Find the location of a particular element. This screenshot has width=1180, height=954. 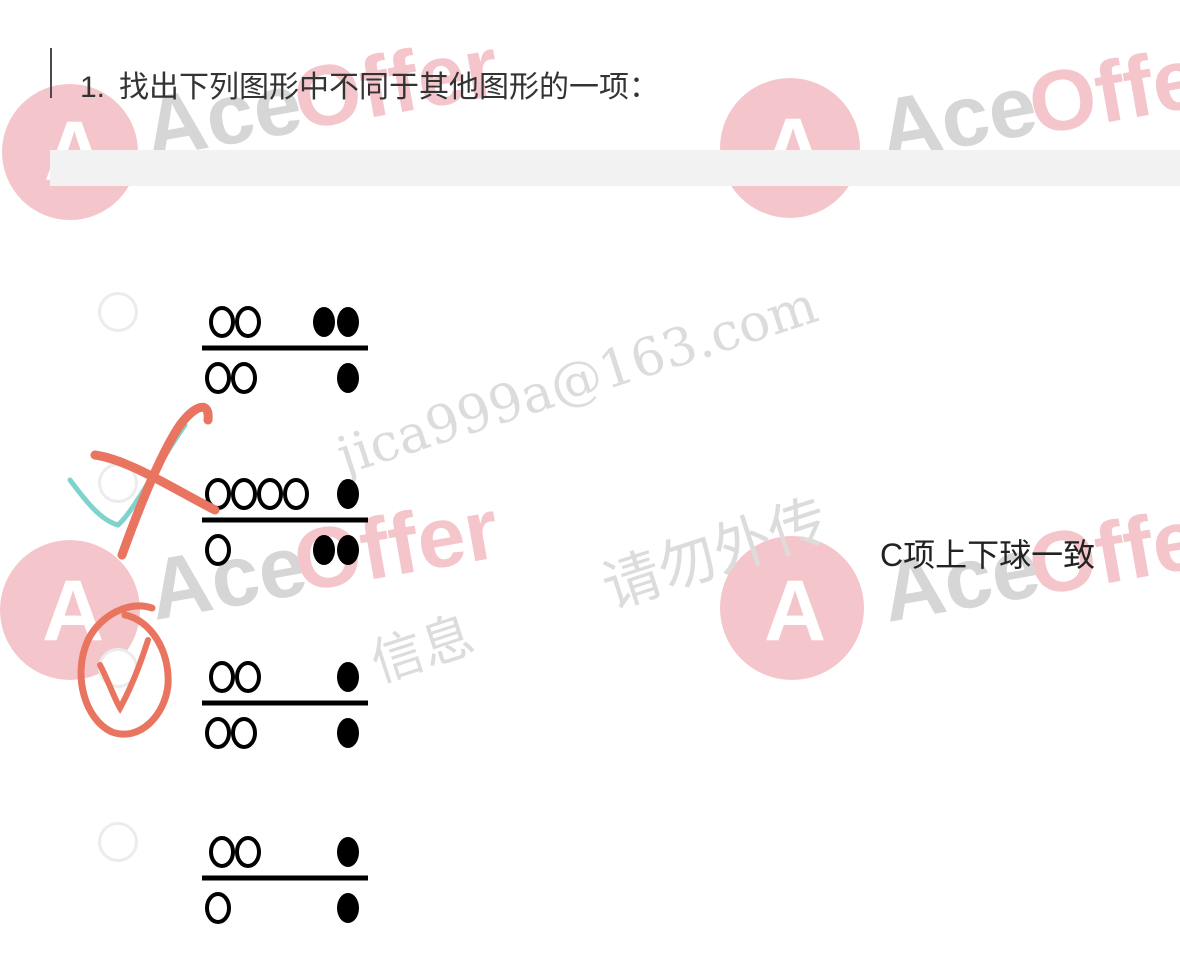

red-circle-mark is located at coordinates (124, 670).